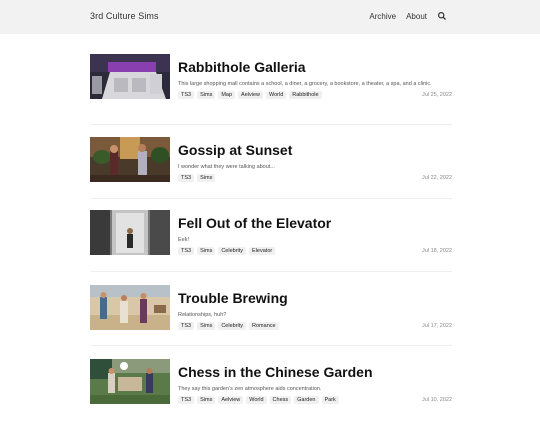  I want to click on nav-archive-link: Archive, so click(382, 16).